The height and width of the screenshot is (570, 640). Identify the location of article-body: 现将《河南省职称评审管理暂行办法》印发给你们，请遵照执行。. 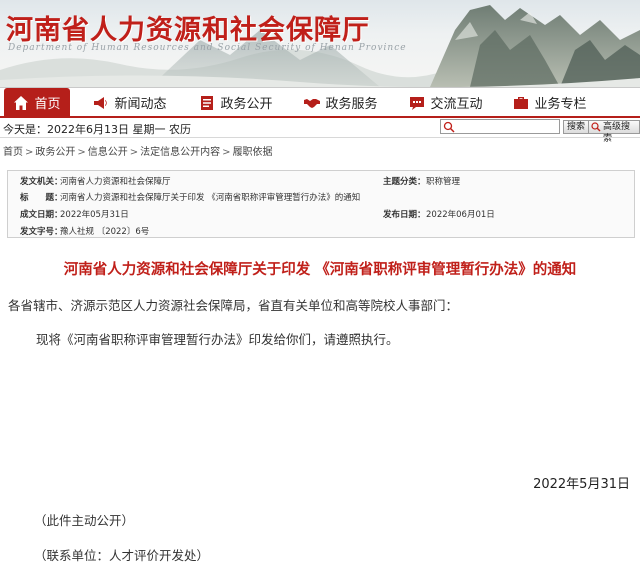
(217, 339).